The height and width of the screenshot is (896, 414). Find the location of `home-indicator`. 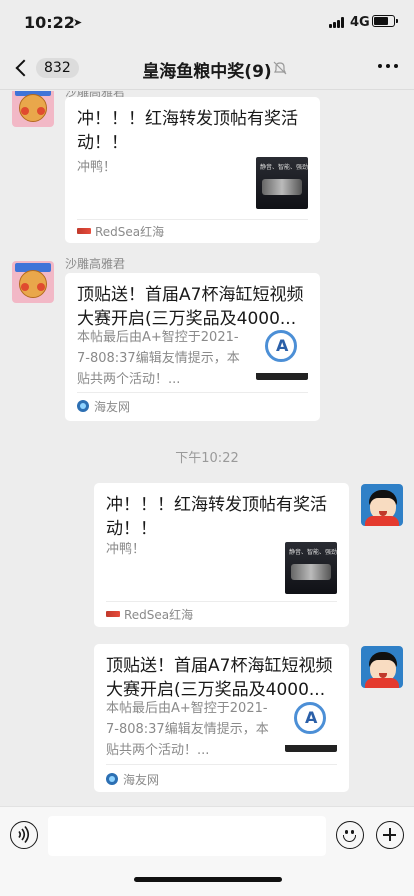

home-indicator is located at coordinates (208, 879).